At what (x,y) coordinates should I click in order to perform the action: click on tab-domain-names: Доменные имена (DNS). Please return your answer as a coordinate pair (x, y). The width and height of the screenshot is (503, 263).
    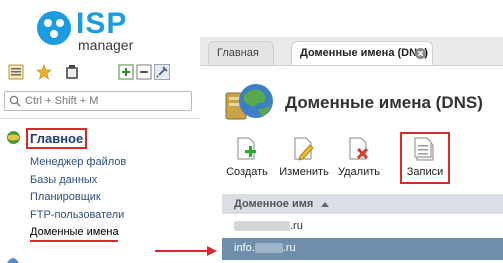
    Looking at the image, I should click on (362, 53).